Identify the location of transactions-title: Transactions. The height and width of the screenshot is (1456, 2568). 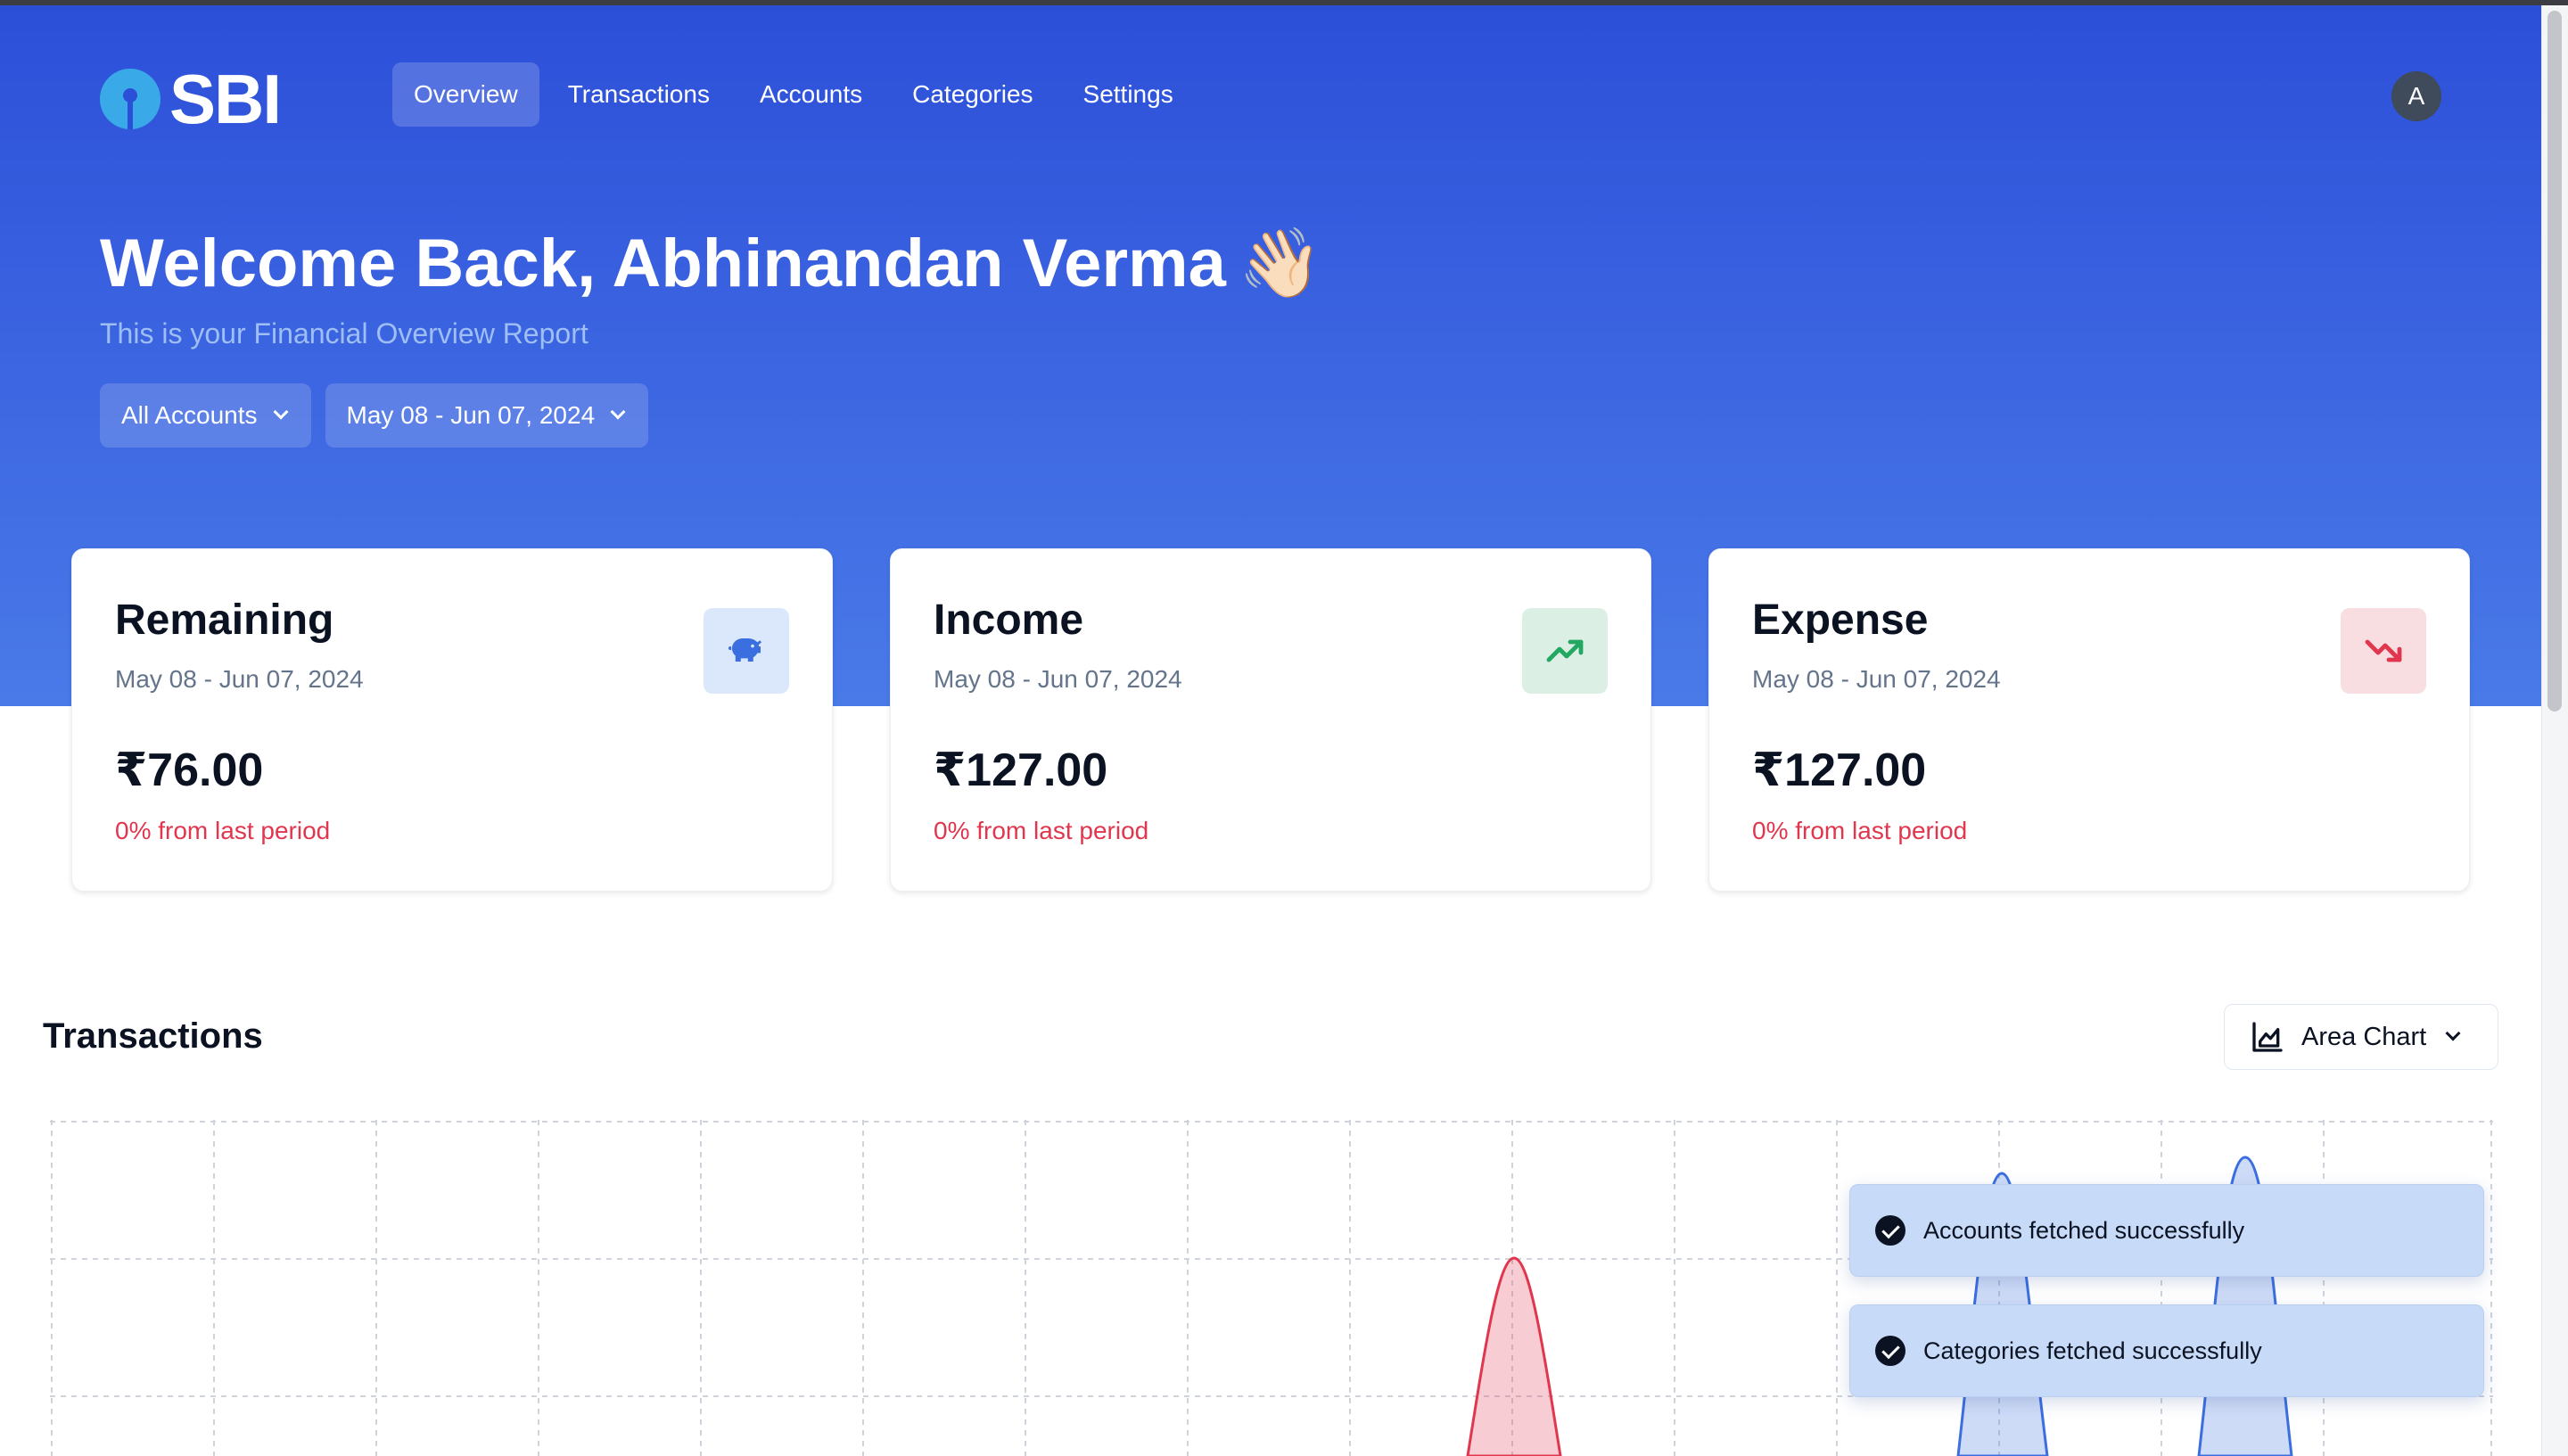
(153, 1036).